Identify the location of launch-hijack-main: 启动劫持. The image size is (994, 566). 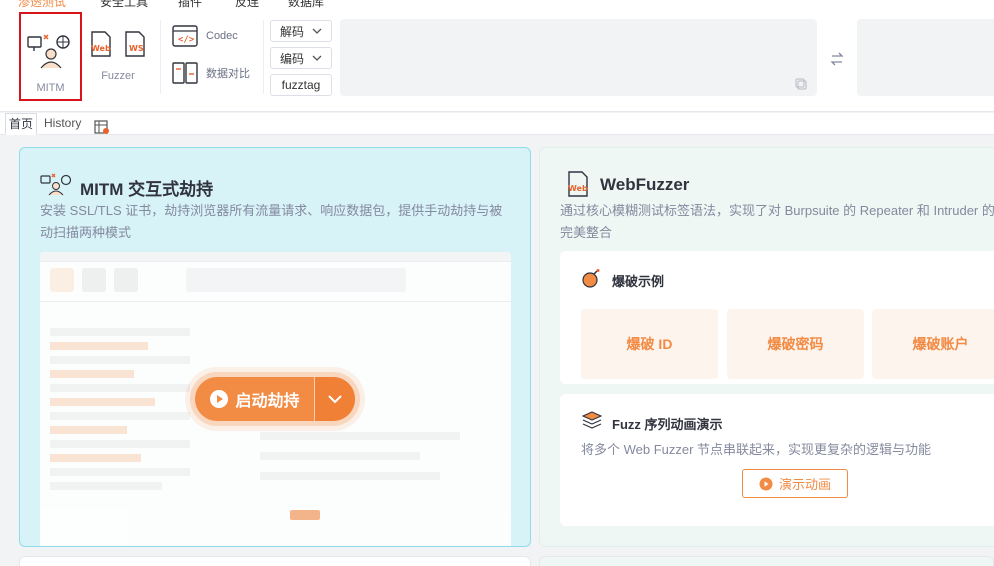
(255, 399).